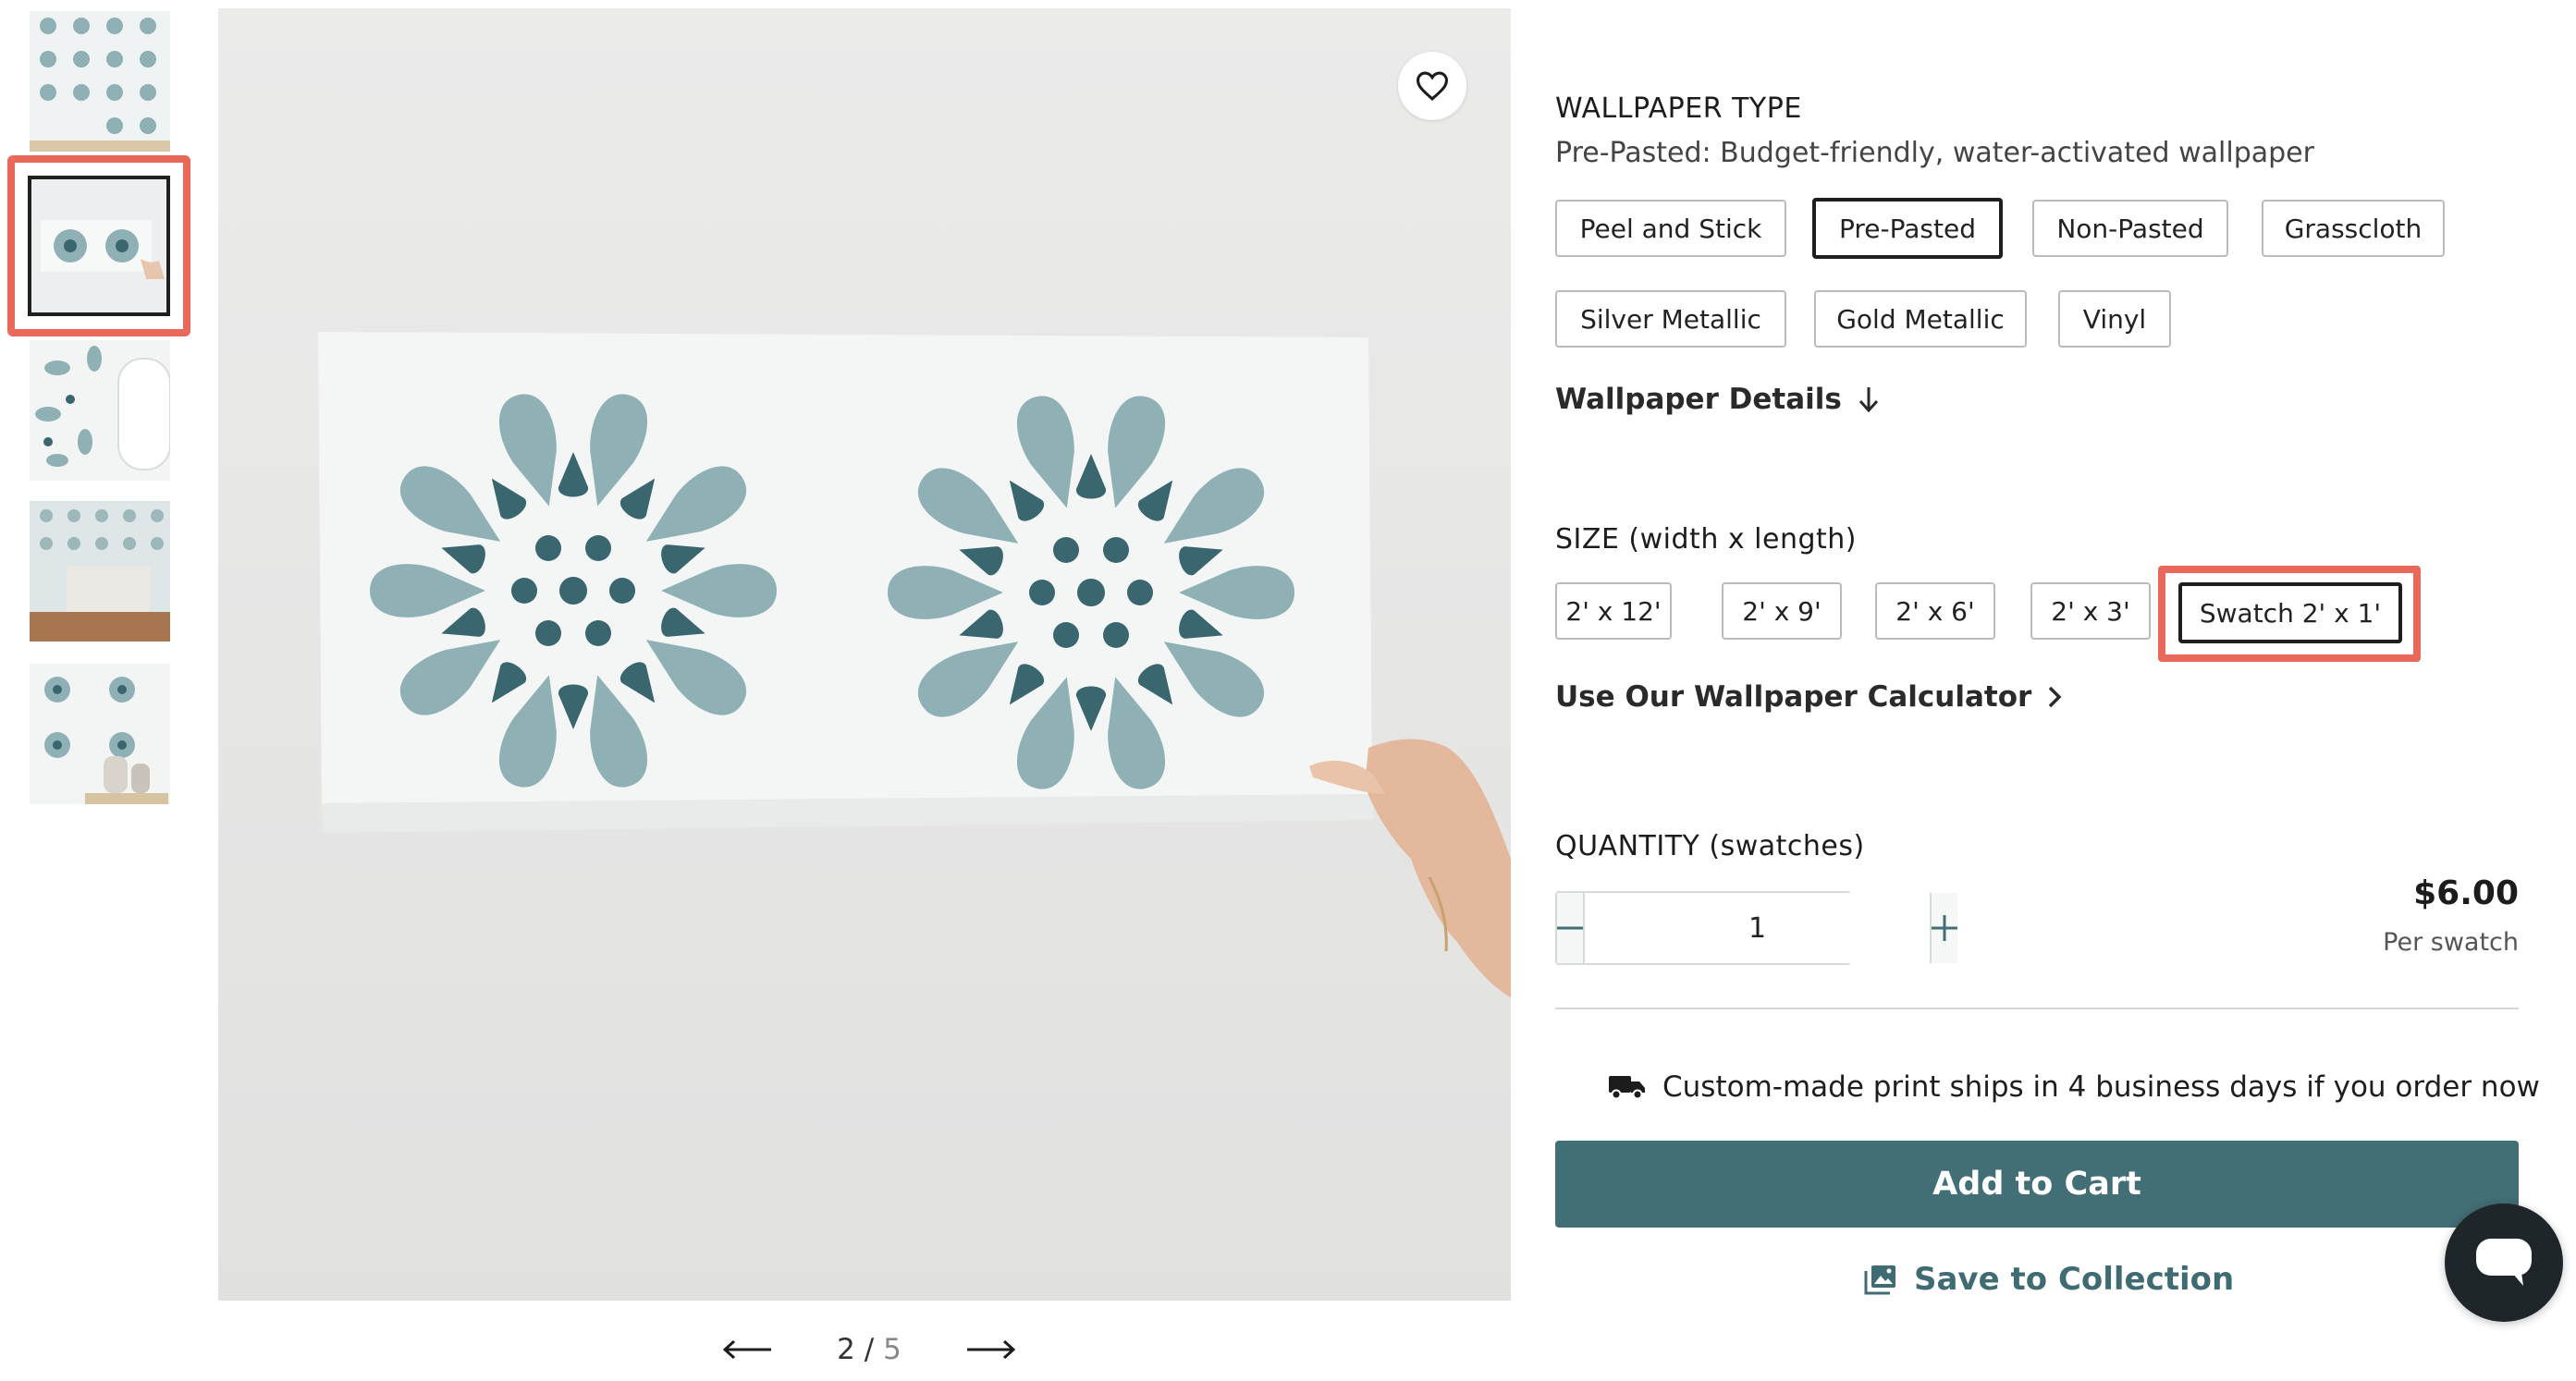  Describe the element at coordinates (1879, 1280) in the screenshot. I see `image-stack-icon` at that location.